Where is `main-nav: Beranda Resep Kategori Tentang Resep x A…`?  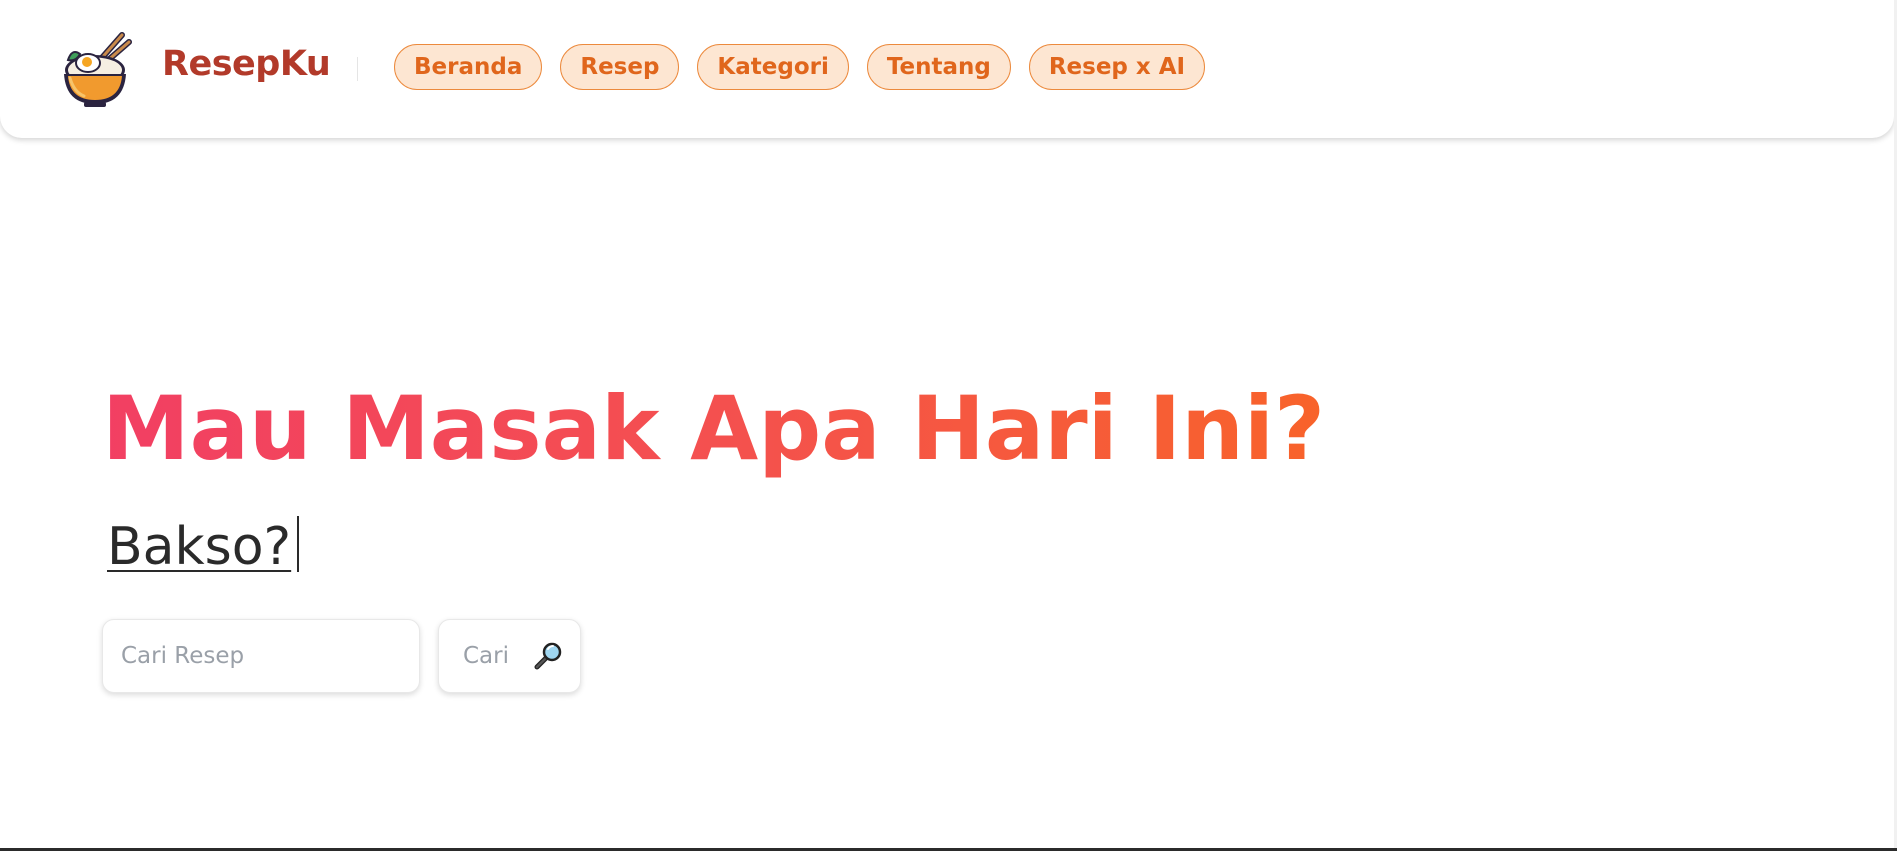 main-nav: Beranda Resep Kategori Tentang Resep x A… is located at coordinates (800, 67).